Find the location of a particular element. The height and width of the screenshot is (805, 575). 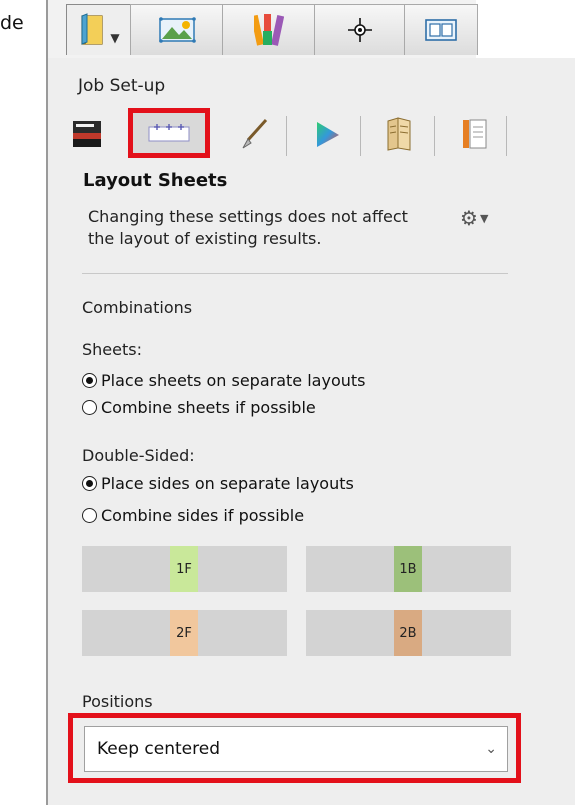

toolbar-color-button is located at coordinates (327, 134).